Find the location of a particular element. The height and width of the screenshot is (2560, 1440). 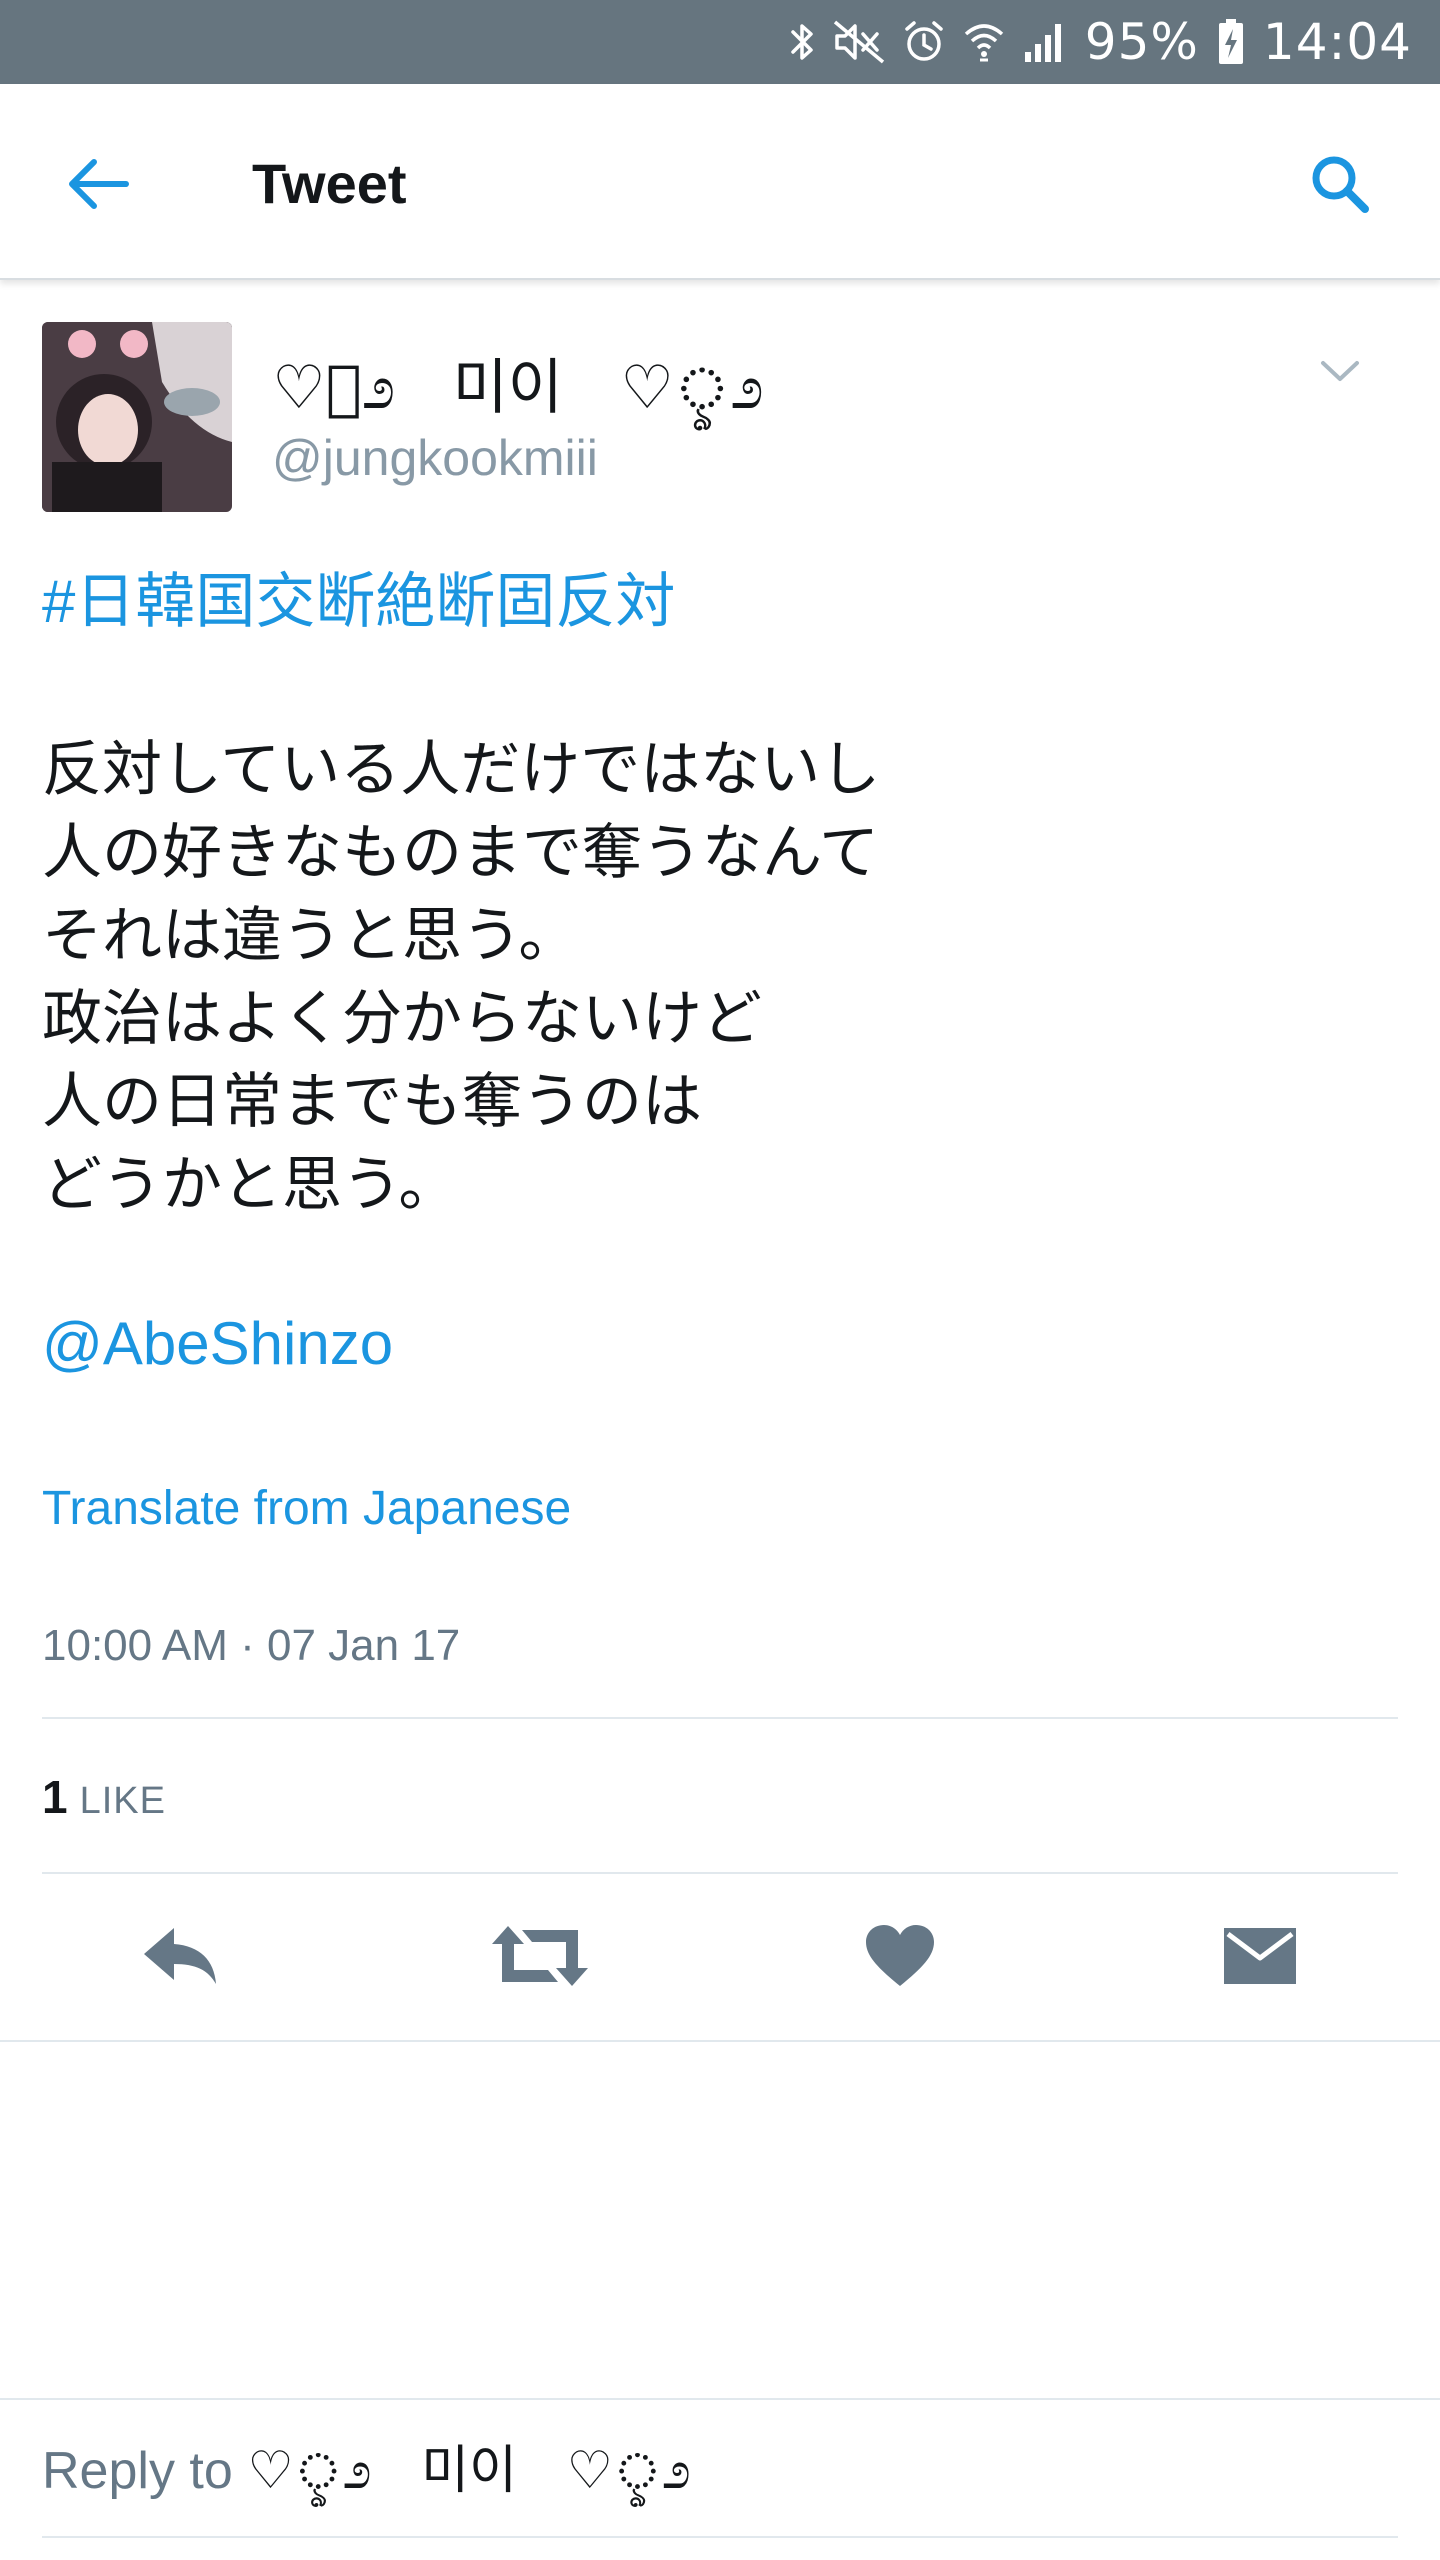

likes-stat: 1 LIKE is located at coordinates (104, 1797).